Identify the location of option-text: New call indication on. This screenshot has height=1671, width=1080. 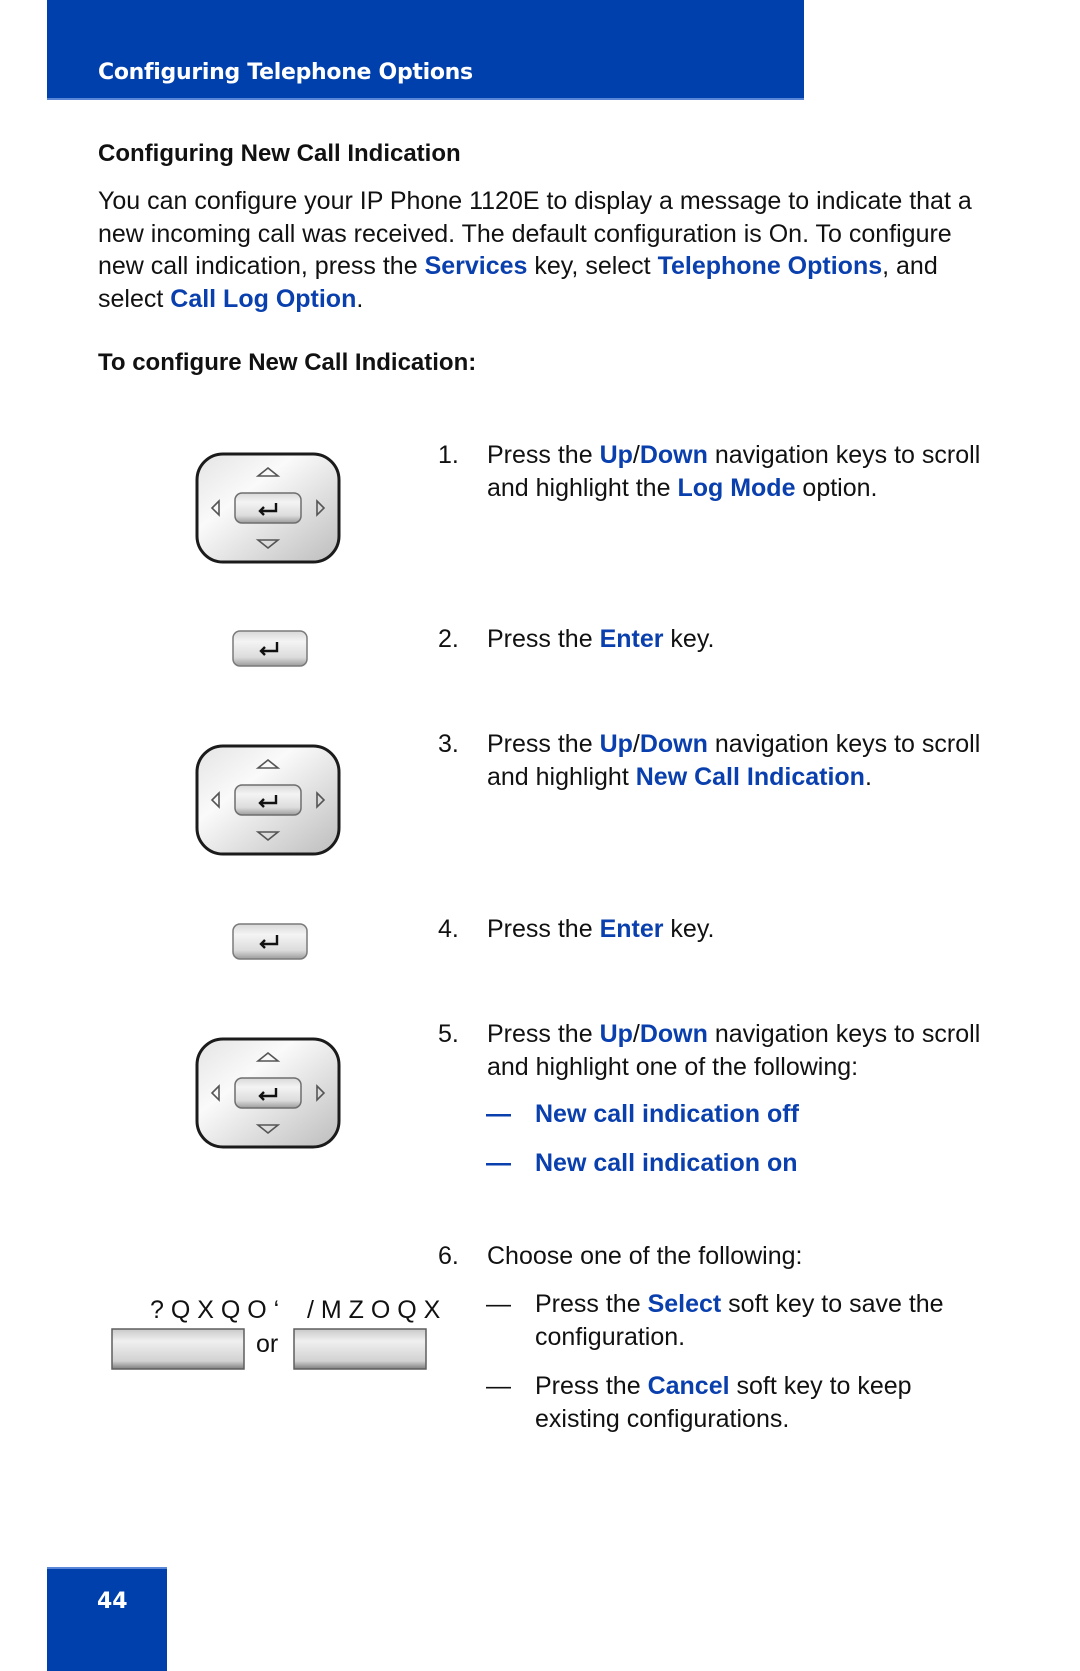
(765, 1163).